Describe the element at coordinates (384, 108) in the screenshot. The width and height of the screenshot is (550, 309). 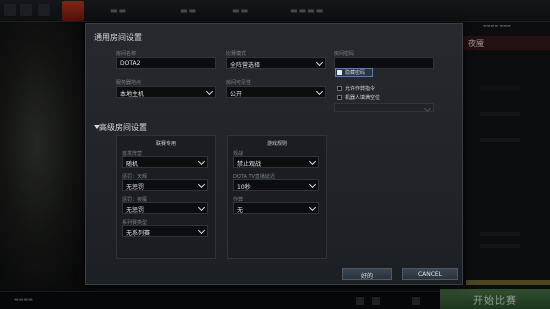
I see `bot-difficulty-select` at that location.